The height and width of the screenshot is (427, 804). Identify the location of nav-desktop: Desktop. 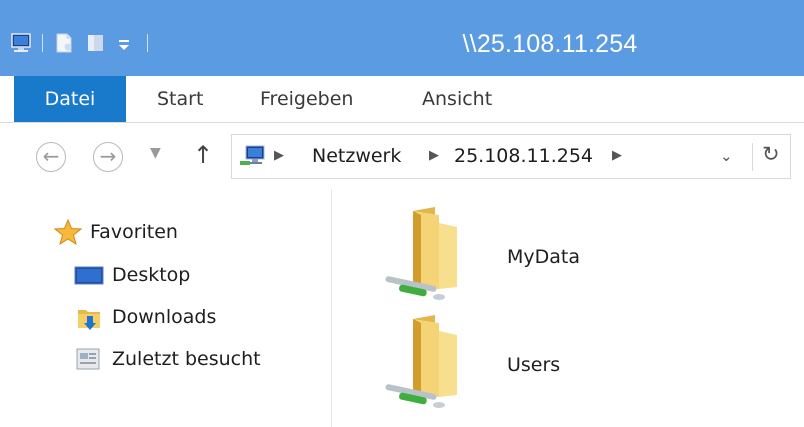
(132, 275).